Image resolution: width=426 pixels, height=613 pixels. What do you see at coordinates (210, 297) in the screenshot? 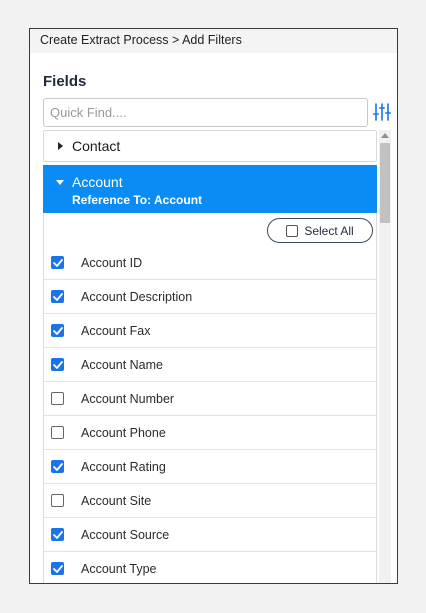
I see `field-row: Account Description` at bounding box center [210, 297].